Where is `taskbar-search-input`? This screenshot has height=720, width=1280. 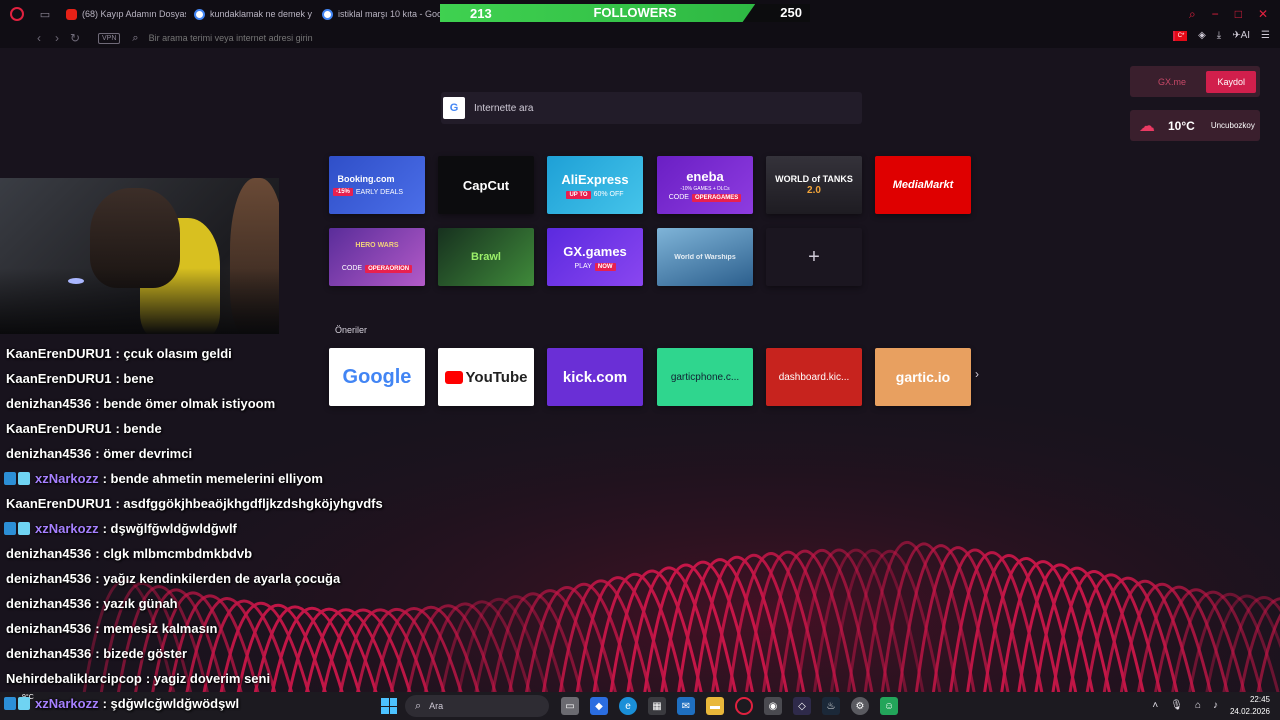 taskbar-search-input is located at coordinates (469, 706).